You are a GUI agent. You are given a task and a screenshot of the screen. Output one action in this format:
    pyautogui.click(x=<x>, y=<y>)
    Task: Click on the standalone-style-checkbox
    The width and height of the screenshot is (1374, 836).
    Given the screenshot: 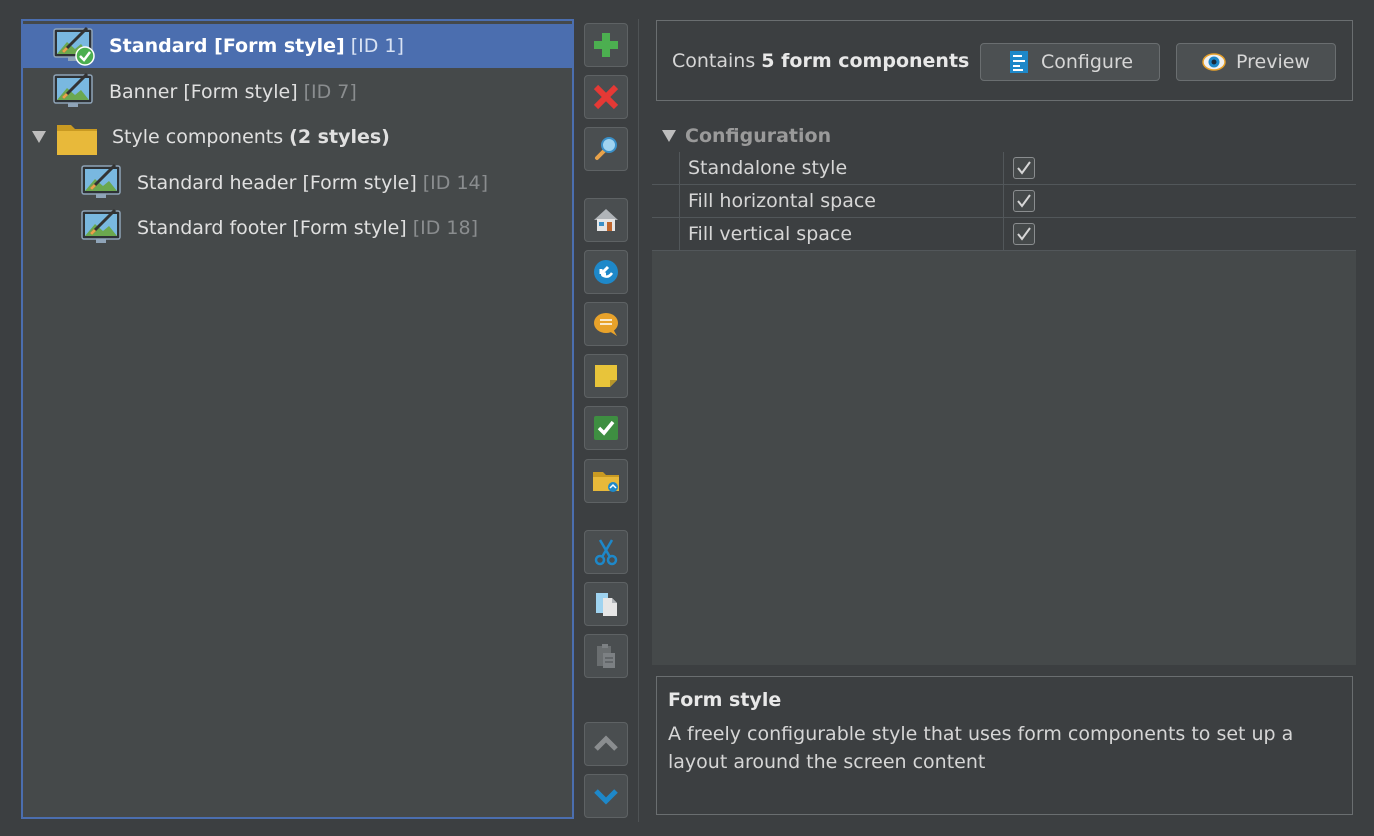 What is the action you would take?
    pyautogui.click(x=1024, y=168)
    